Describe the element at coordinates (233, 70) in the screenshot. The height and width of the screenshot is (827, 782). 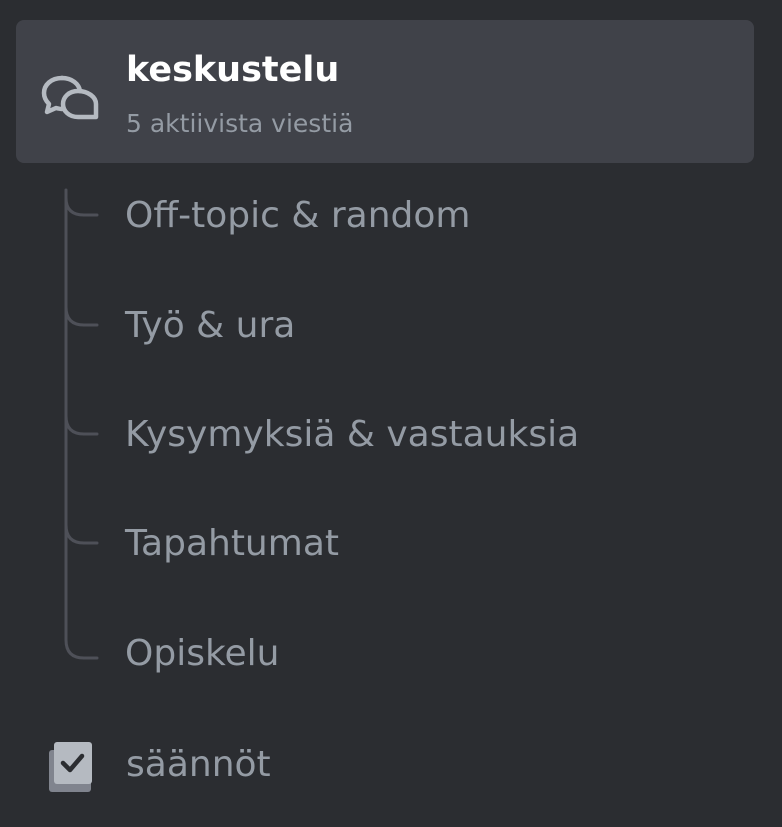
I see `forum-channel-name: keskustelu` at that location.